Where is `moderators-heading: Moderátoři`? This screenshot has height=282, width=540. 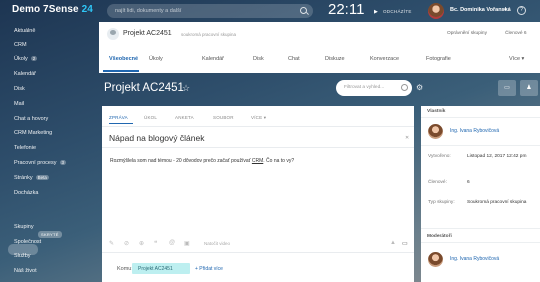 moderators-heading: Moderátoři is located at coordinates (439, 236).